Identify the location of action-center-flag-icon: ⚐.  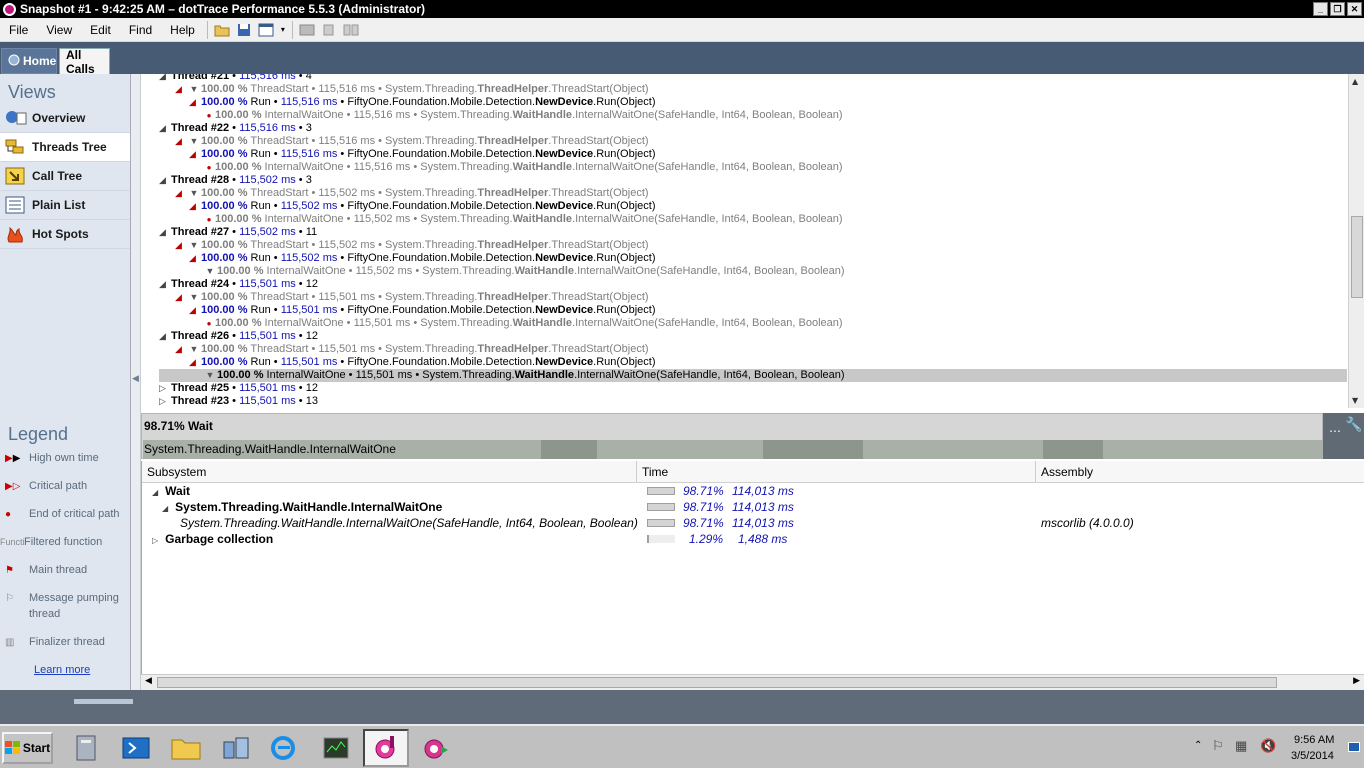
(1218, 746).